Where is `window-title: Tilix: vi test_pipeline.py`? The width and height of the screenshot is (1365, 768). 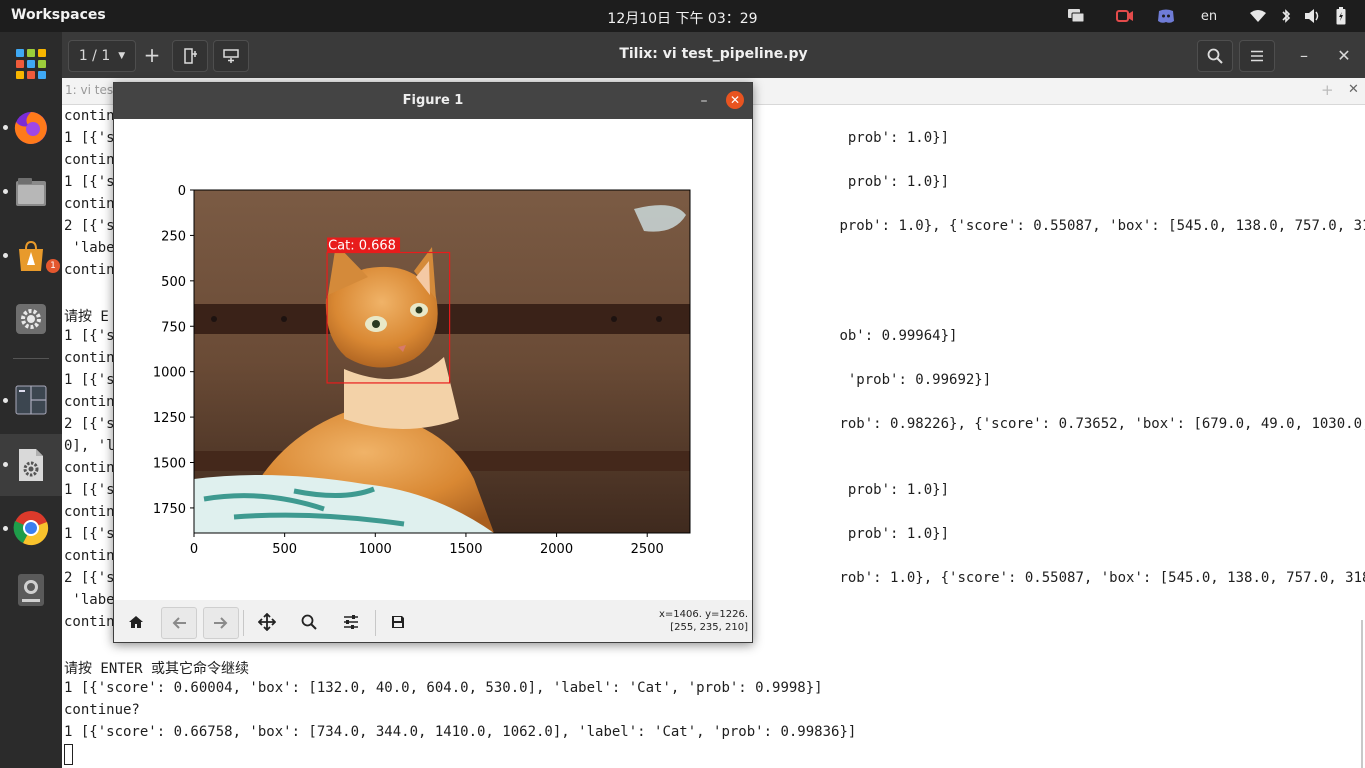
window-title: Tilix: vi test_pipeline.py is located at coordinates (713, 54).